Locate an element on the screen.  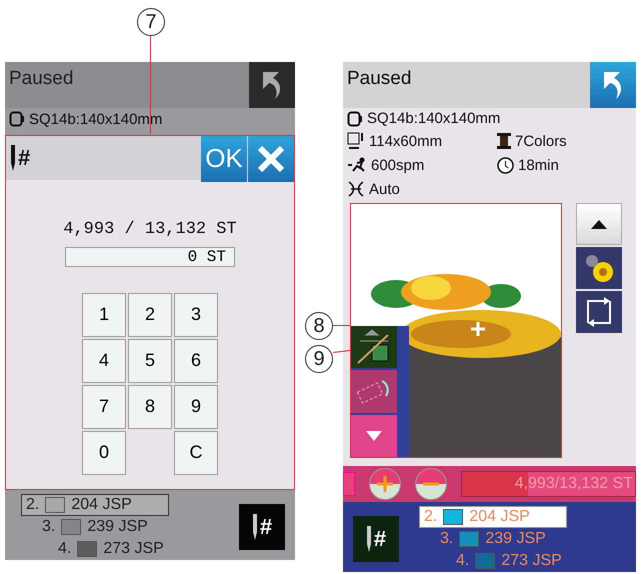
jog-button is located at coordinates (374, 347).